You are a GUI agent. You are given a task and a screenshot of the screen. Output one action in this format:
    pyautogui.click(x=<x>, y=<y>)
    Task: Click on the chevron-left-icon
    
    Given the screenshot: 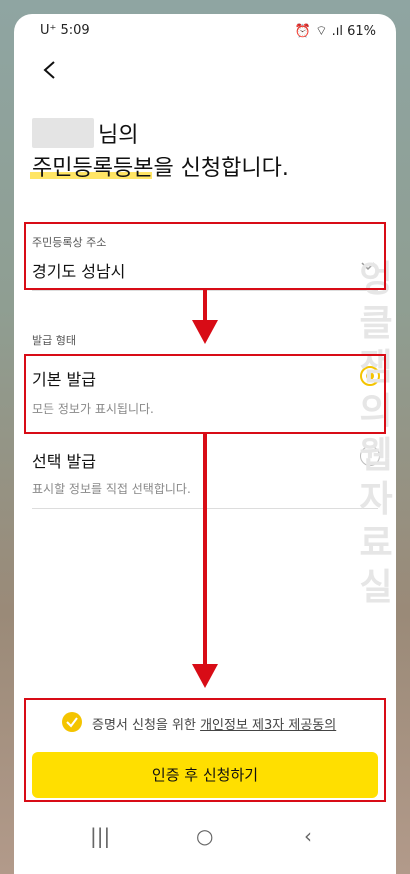 What is the action you would take?
    pyautogui.click(x=49, y=70)
    